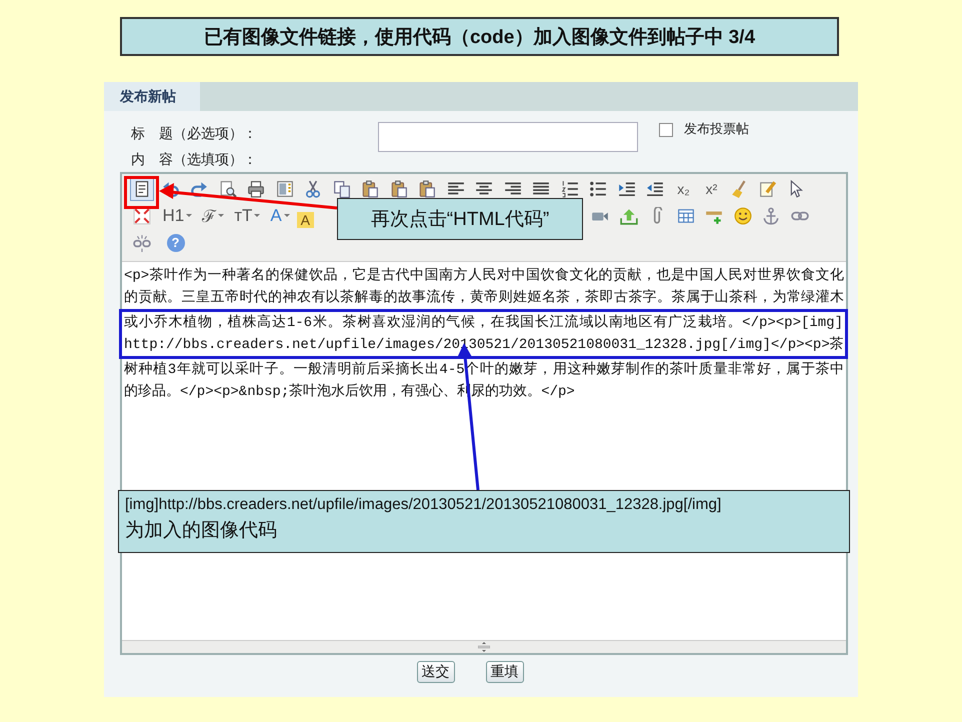 This screenshot has height=722, width=962. What do you see at coordinates (280, 216) in the screenshot?
I see `toolbar-dropdown: A` at bounding box center [280, 216].